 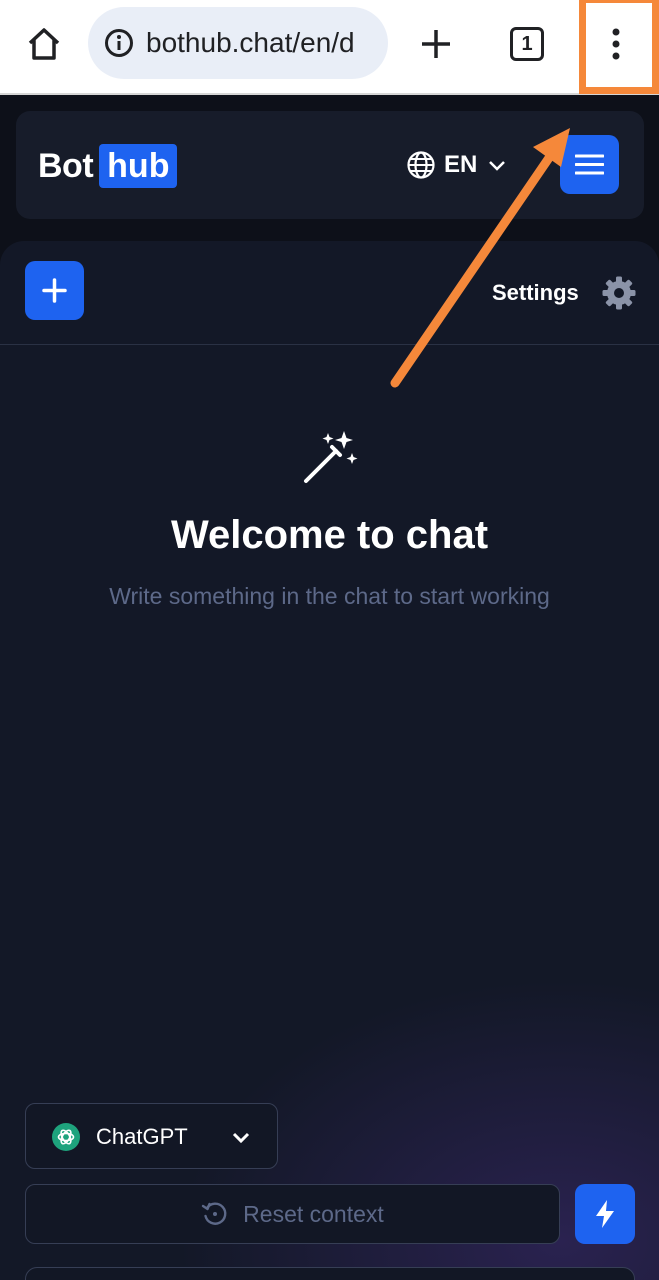 I want to click on language-switcher: EN, so click(x=456, y=165).